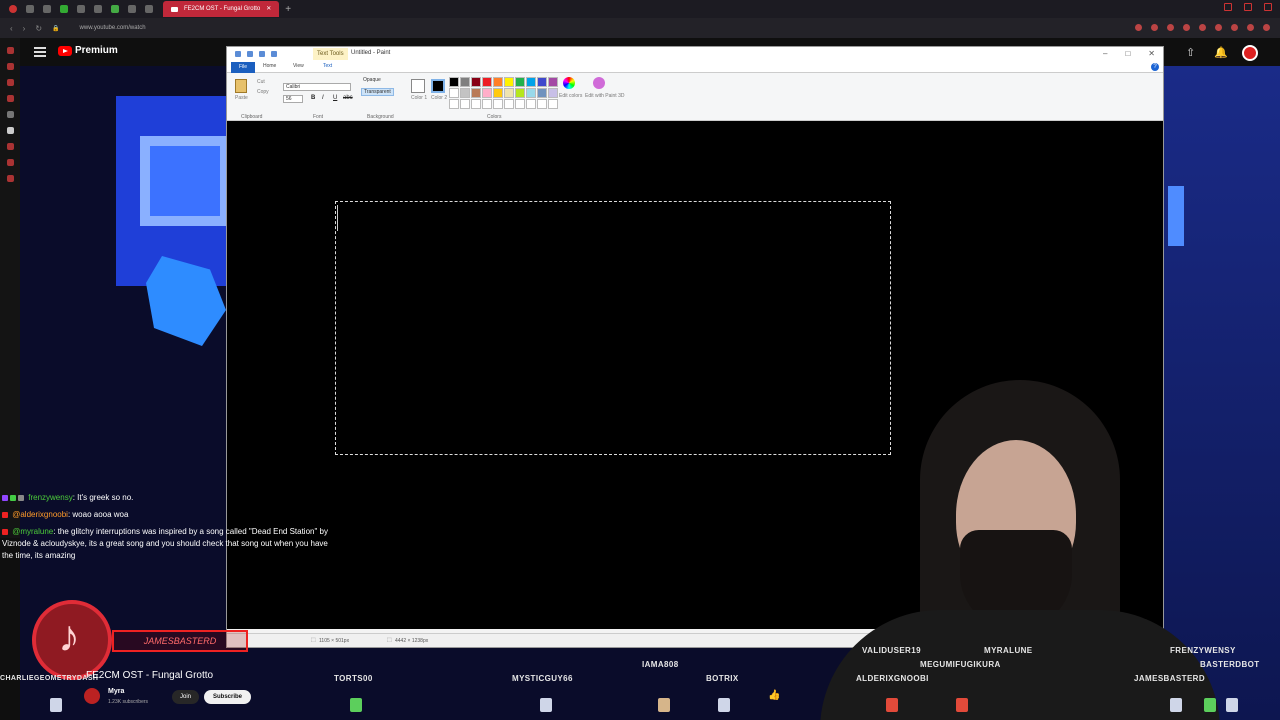 Image resolution: width=1280 pixels, height=720 pixels. What do you see at coordinates (418, 86) in the screenshot?
I see `color1-swatch` at bounding box center [418, 86].